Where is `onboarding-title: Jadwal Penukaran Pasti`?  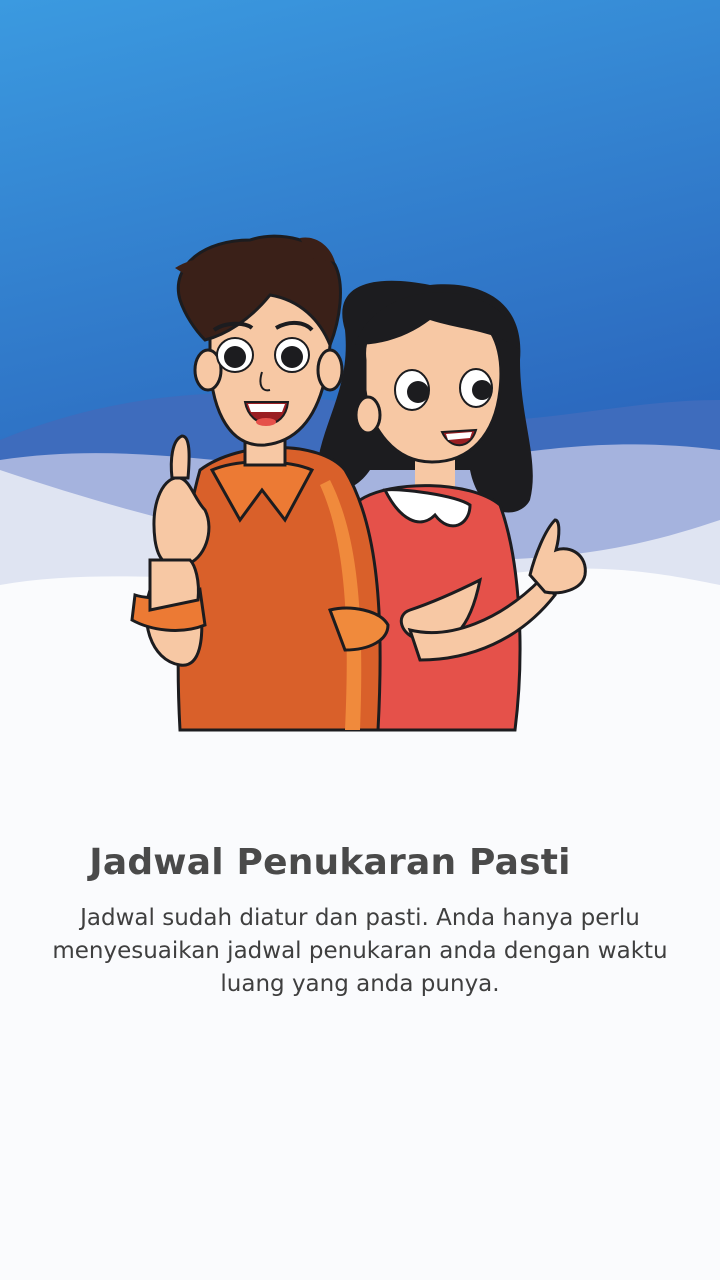 onboarding-title: Jadwal Penukaran Pasti is located at coordinates (330, 862).